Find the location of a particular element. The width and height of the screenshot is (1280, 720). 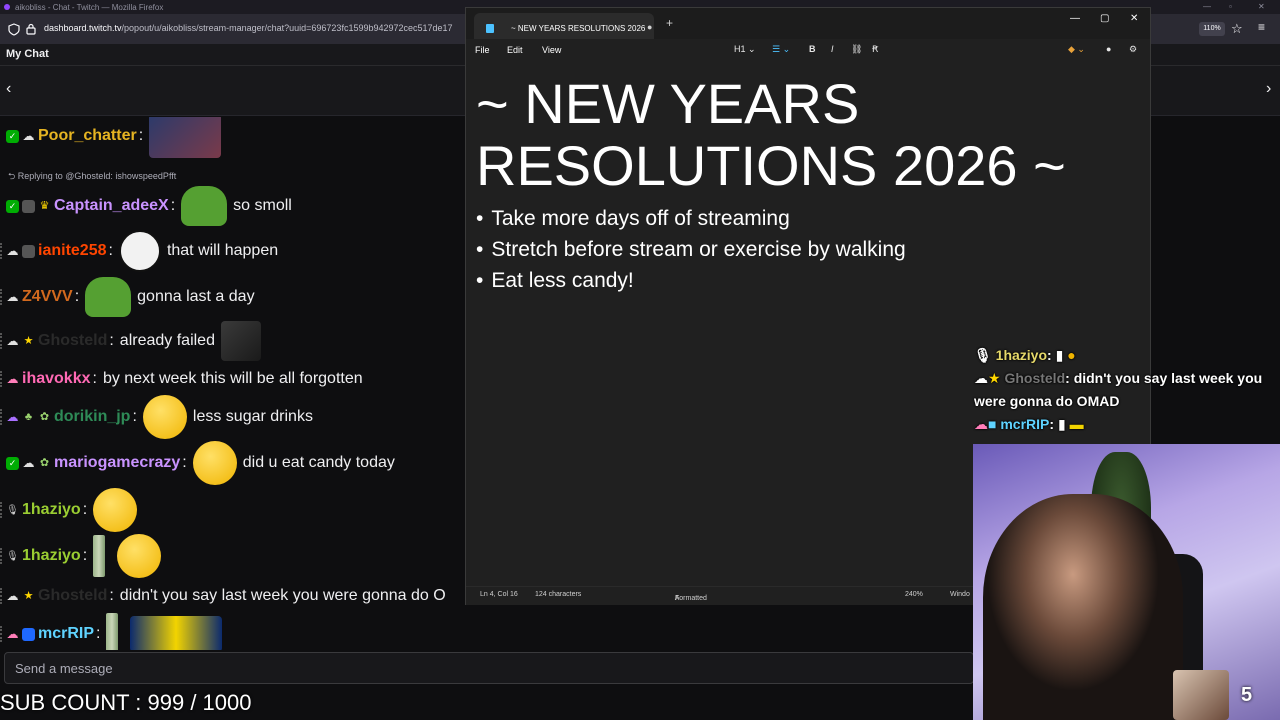

lock-icon is located at coordinates (31, 29).